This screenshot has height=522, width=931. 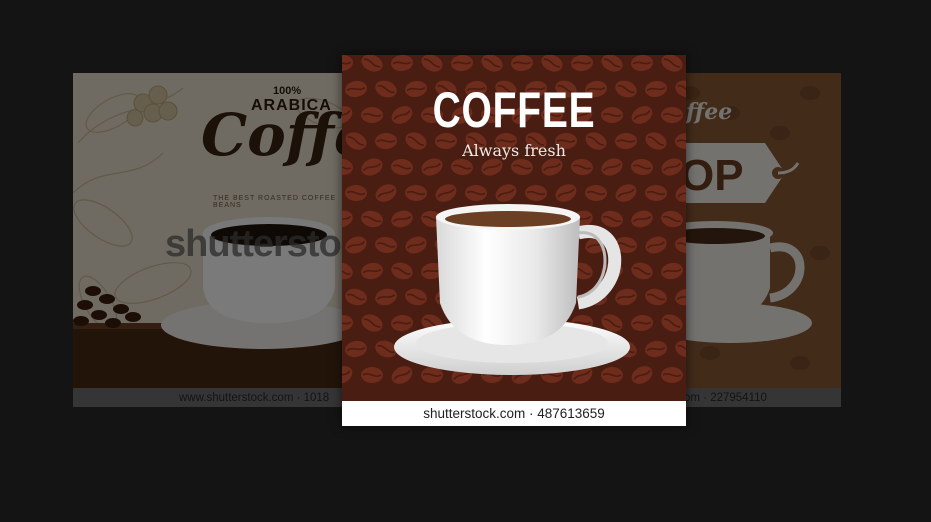 What do you see at coordinates (712, 175) in the screenshot?
I see `right-sign-text: OP` at bounding box center [712, 175].